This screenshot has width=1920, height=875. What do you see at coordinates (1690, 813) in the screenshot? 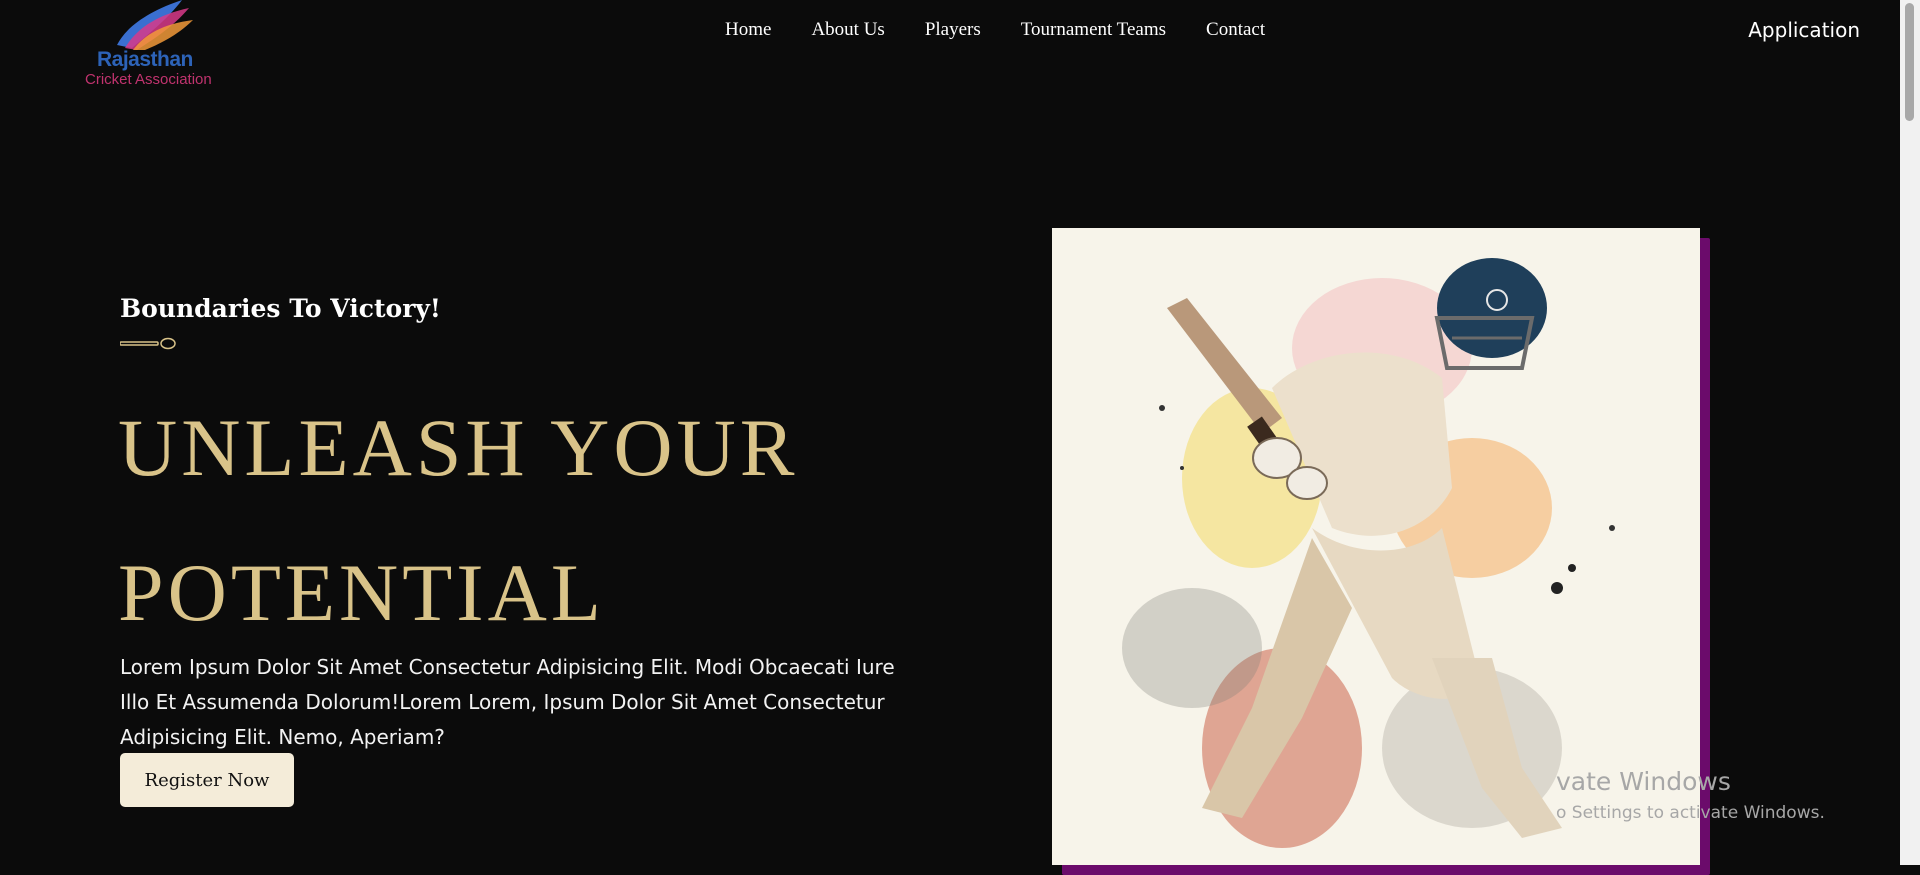
I see `activate-windows-subtitle: o Settings to activate Windows.` at bounding box center [1690, 813].